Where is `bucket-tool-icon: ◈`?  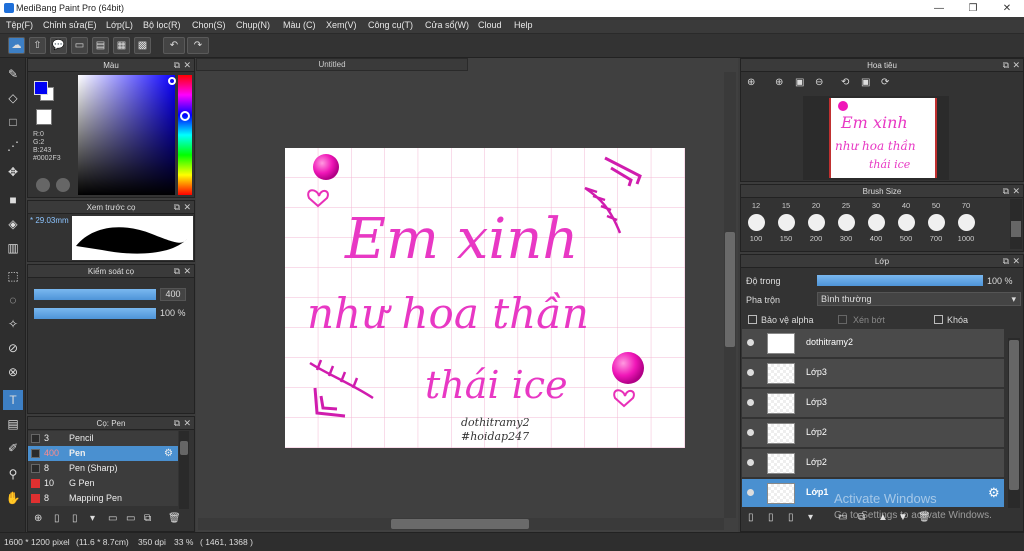 bucket-tool-icon: ◈ is located at coordinates (13, 224).